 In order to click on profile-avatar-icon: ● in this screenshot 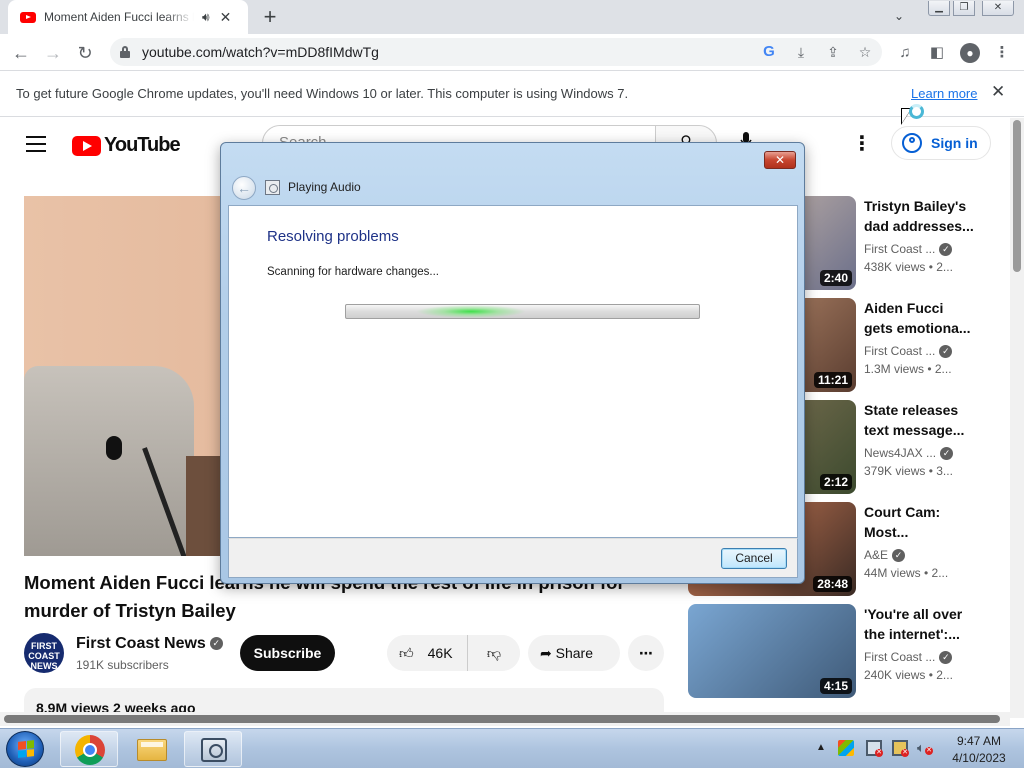, I will do `click(970, 53)`.